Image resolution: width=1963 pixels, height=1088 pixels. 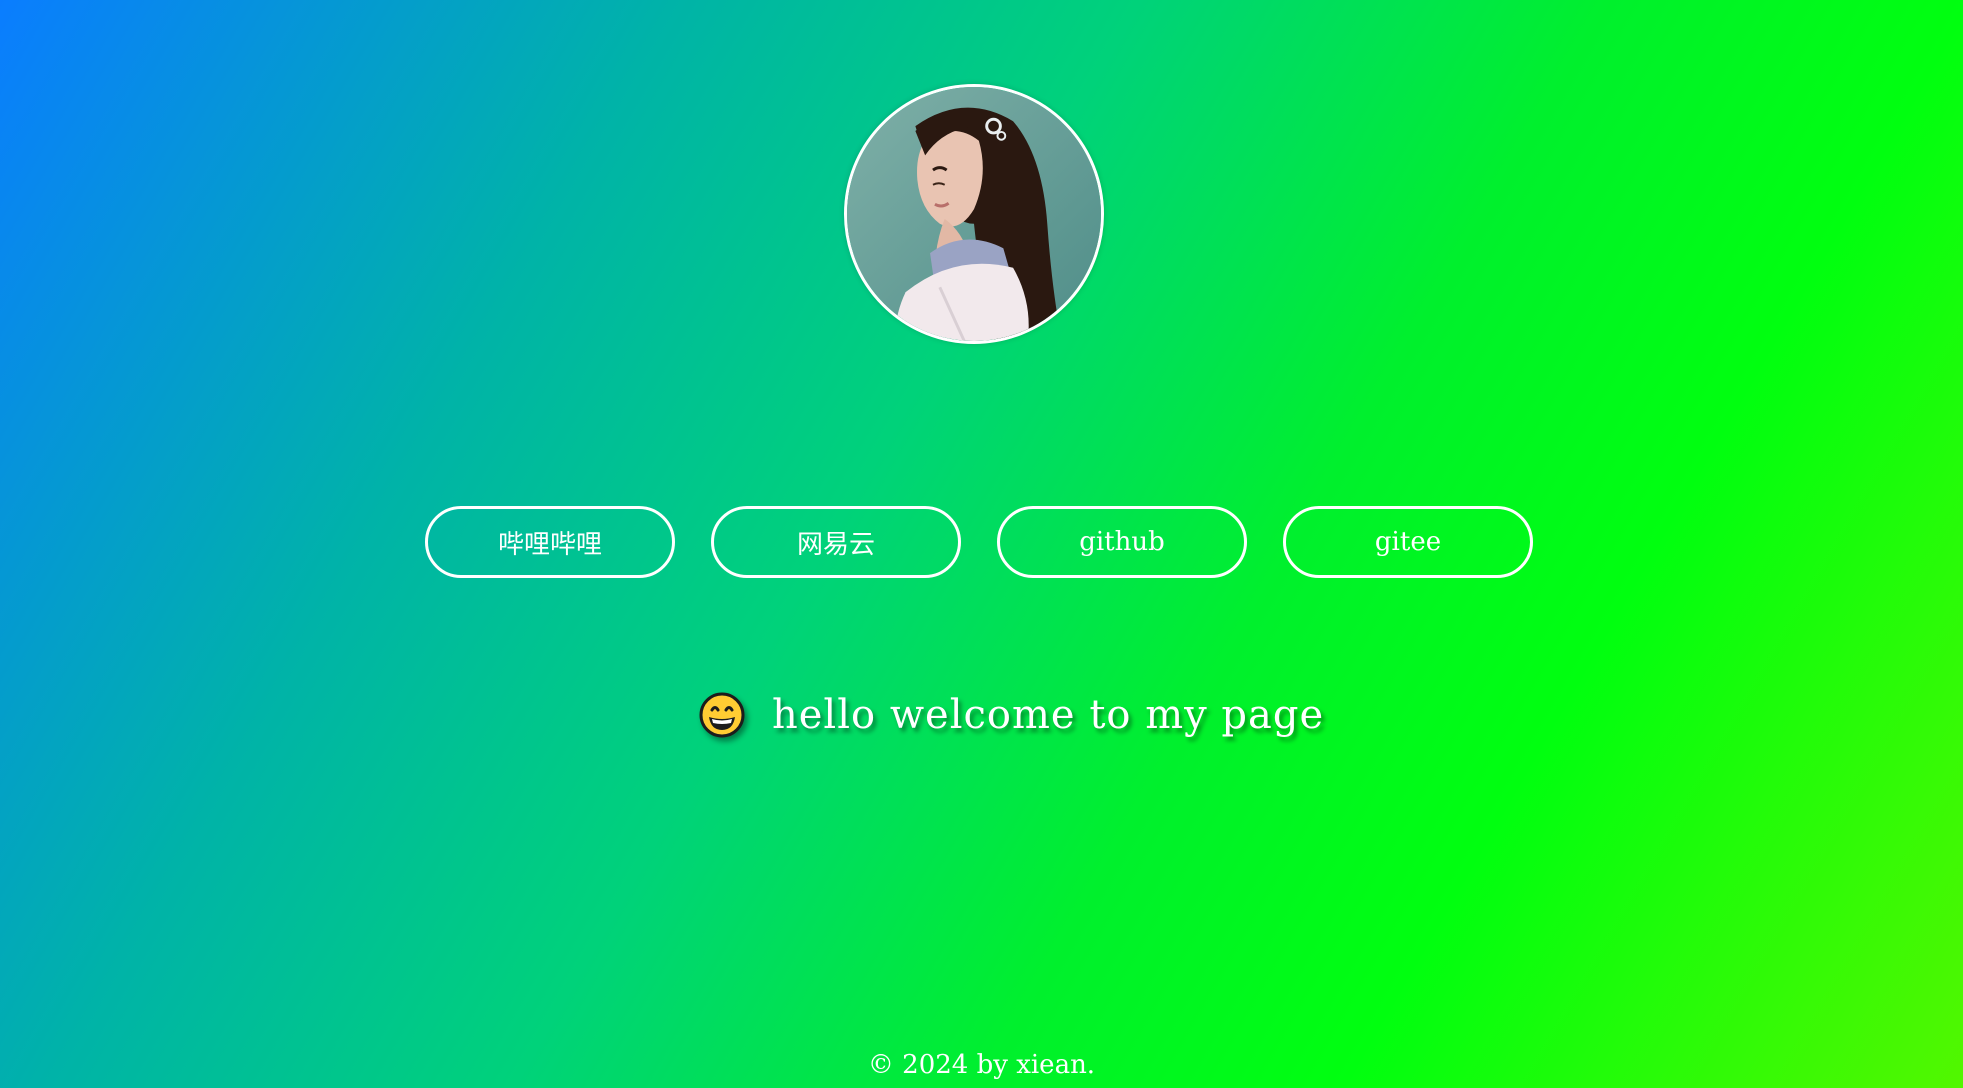 I want to click on link-button-gitee: gitee, so click(x=1408, y=542).